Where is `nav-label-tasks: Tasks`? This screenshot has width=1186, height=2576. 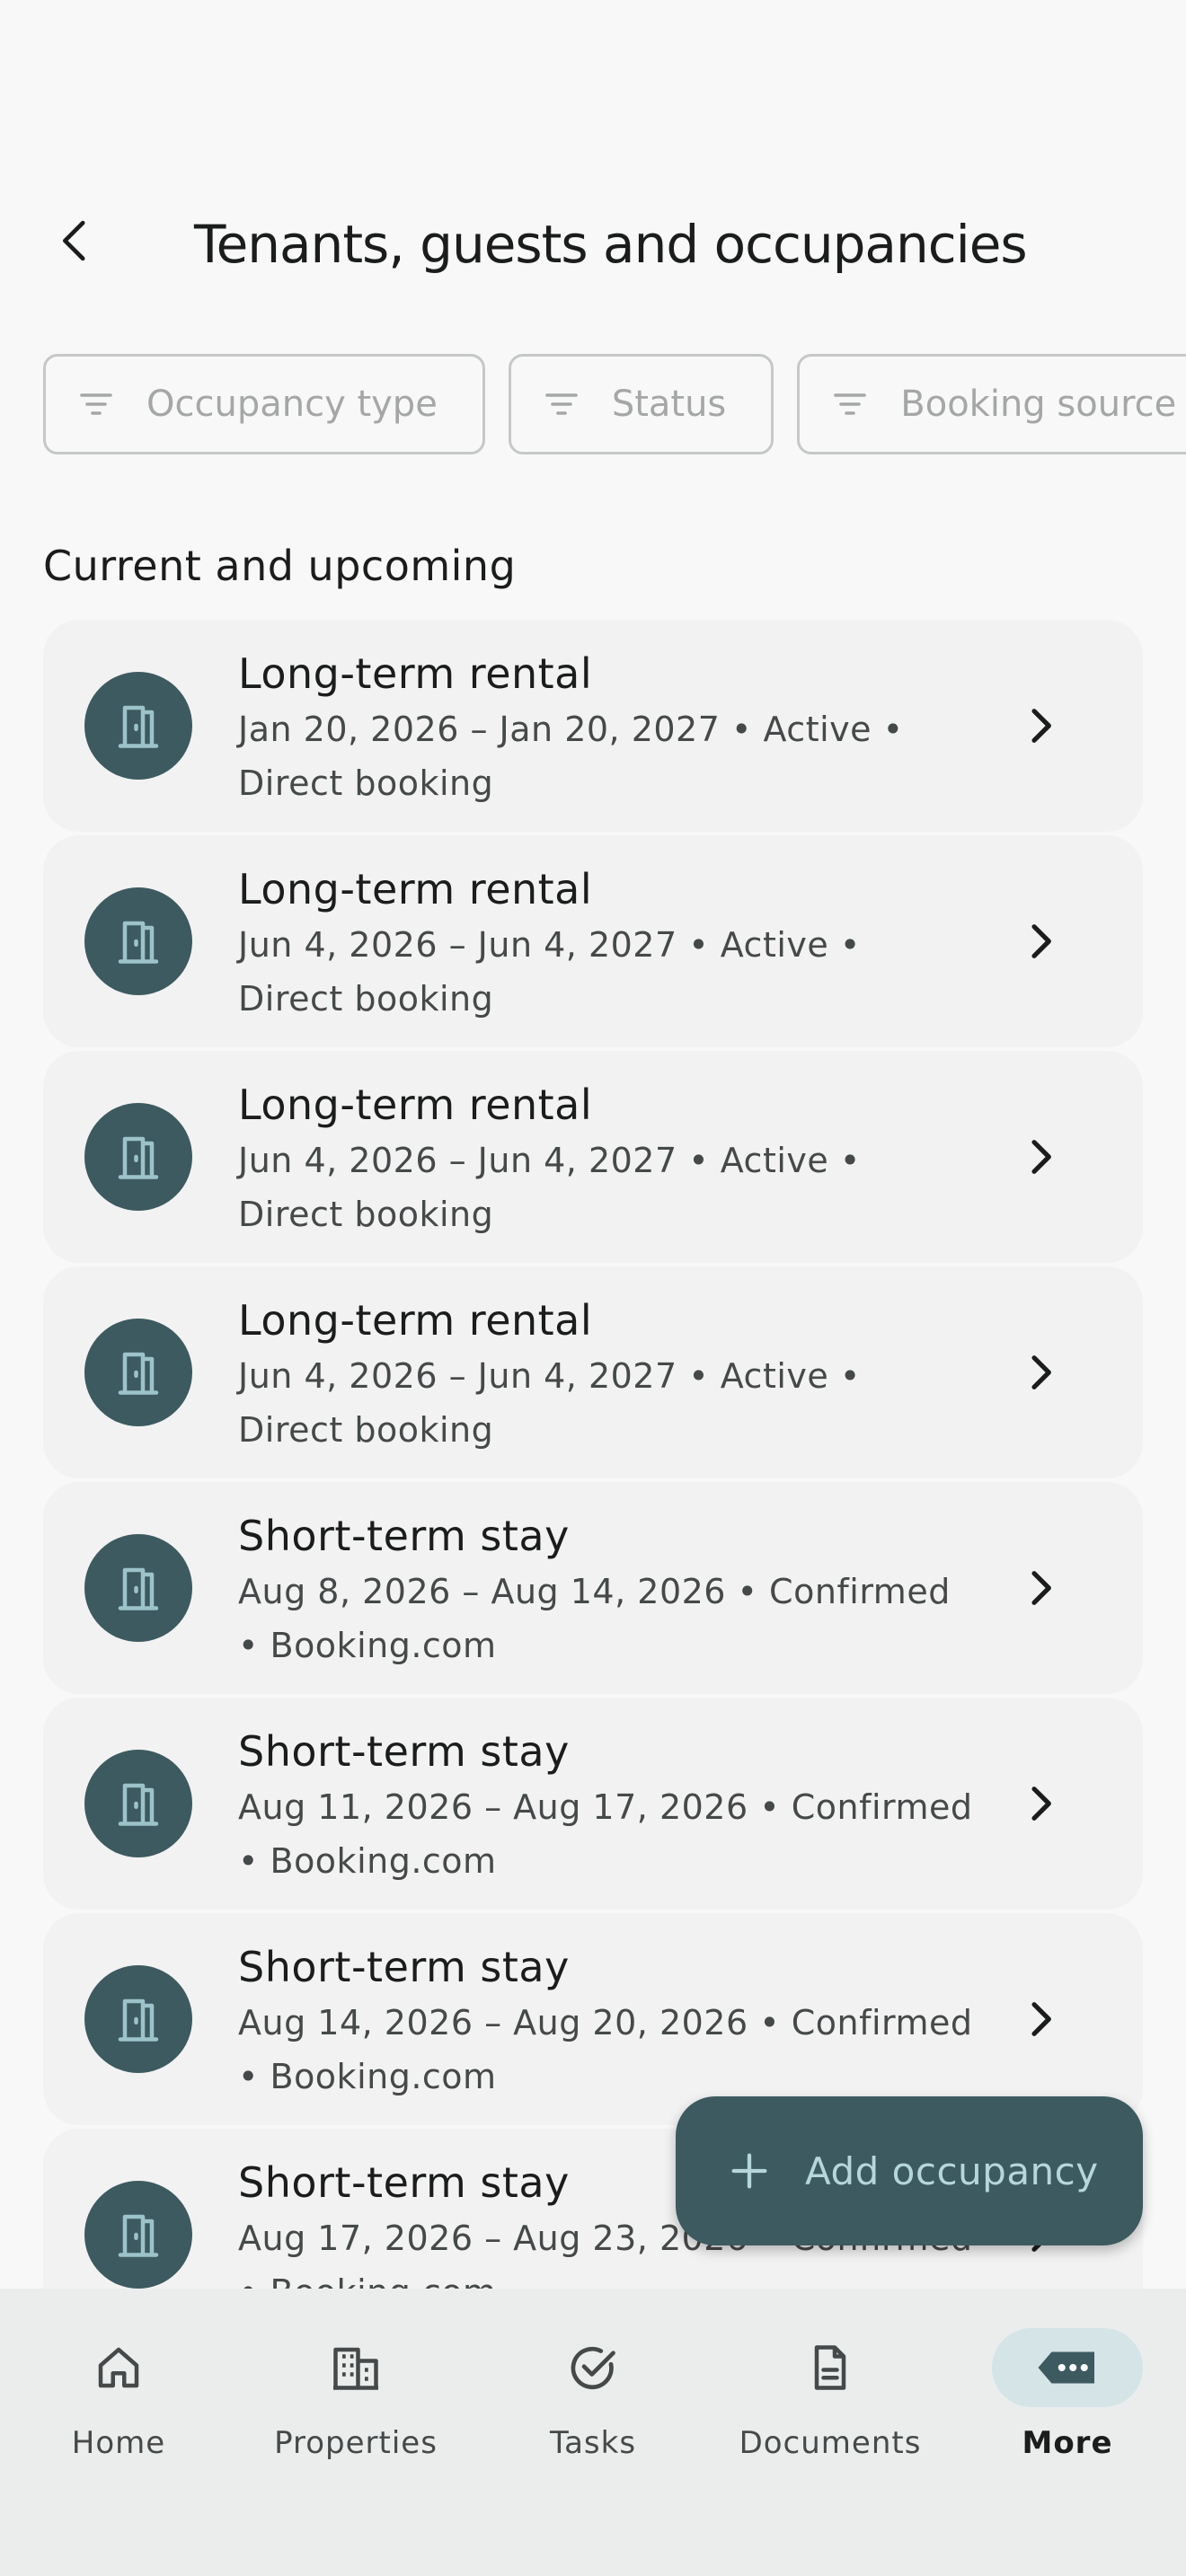
nav-label-tasks: Tasks is located at coordinates (593, 2443).